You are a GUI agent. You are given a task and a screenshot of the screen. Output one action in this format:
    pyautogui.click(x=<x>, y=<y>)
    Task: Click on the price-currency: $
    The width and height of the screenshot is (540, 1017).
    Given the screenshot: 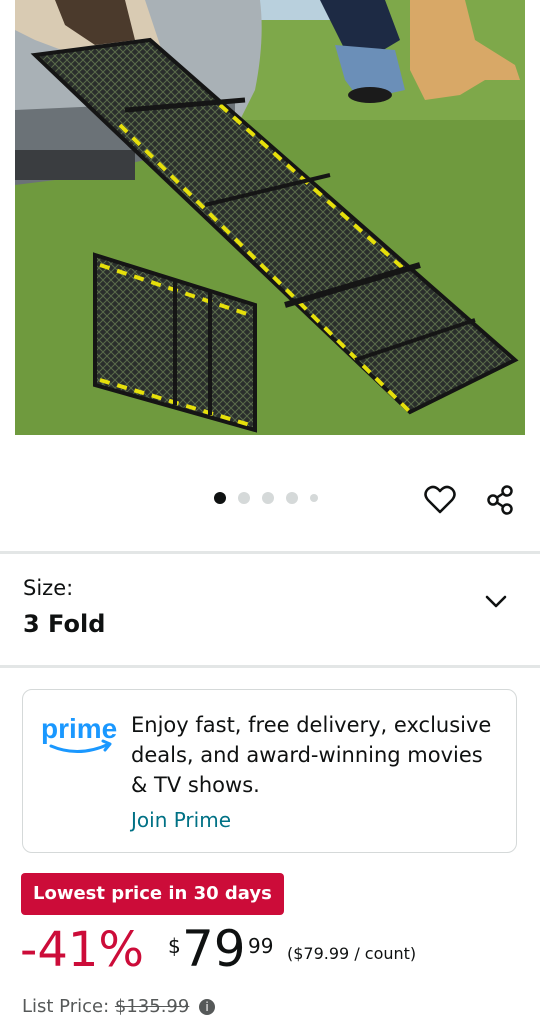 What is the action you would take?
    pyautogui.click(x=174, y=946)
    